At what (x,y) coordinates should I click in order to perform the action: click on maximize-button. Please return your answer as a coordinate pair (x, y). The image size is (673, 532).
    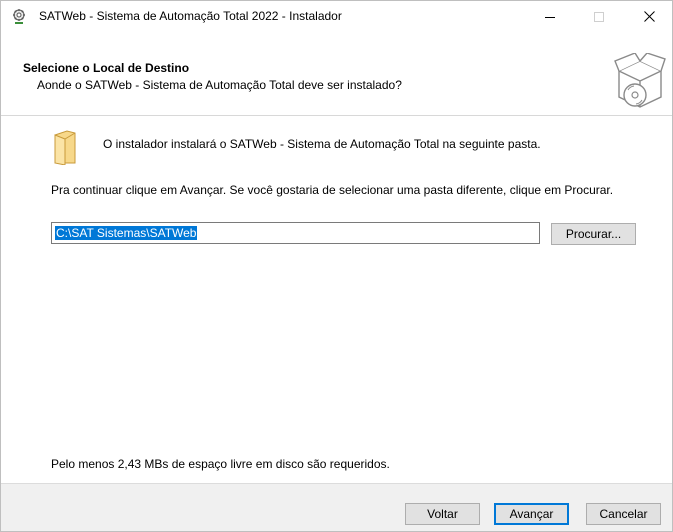
    Looking at the image, I should click on (599, 16).